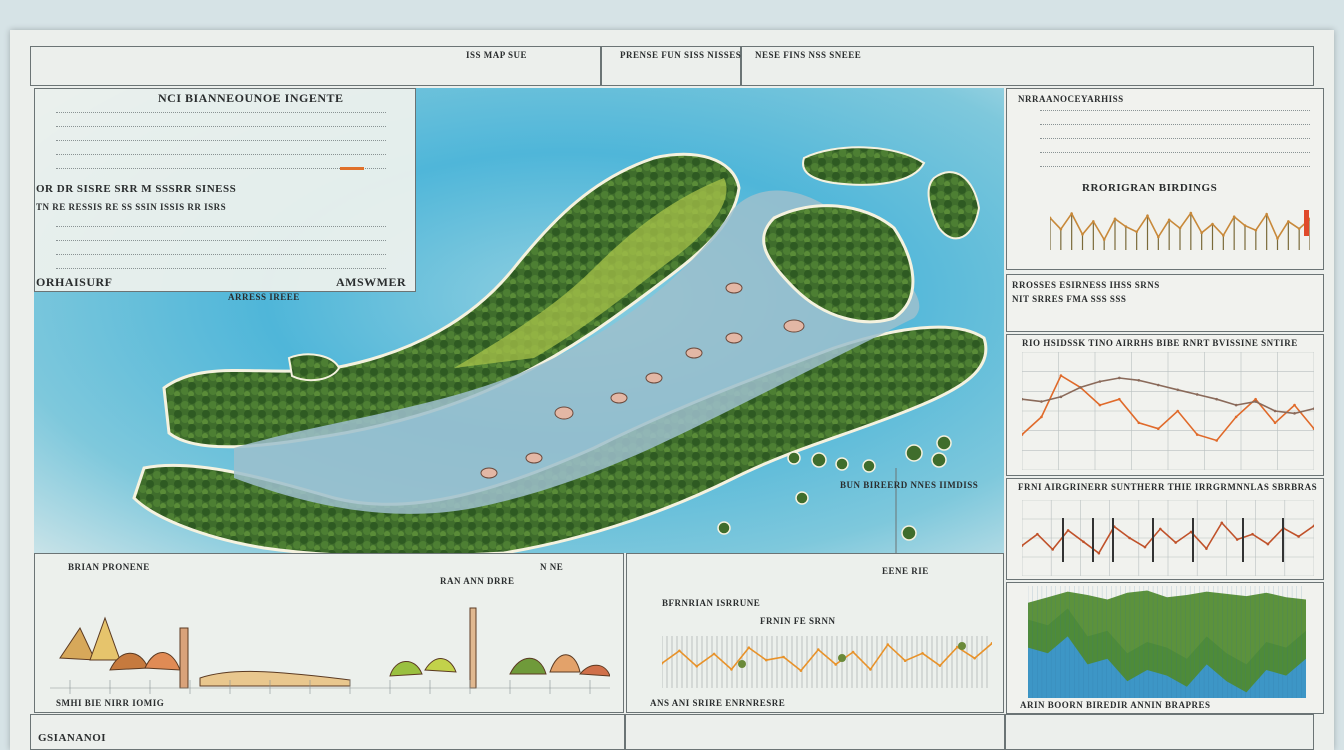 This screenshot has width=1344, height=750. Describe the element at coordinates (711, 603) in the screenshot. I see `bottom-mid-heading: BFRNRIAN ISRRUNE` at that location.